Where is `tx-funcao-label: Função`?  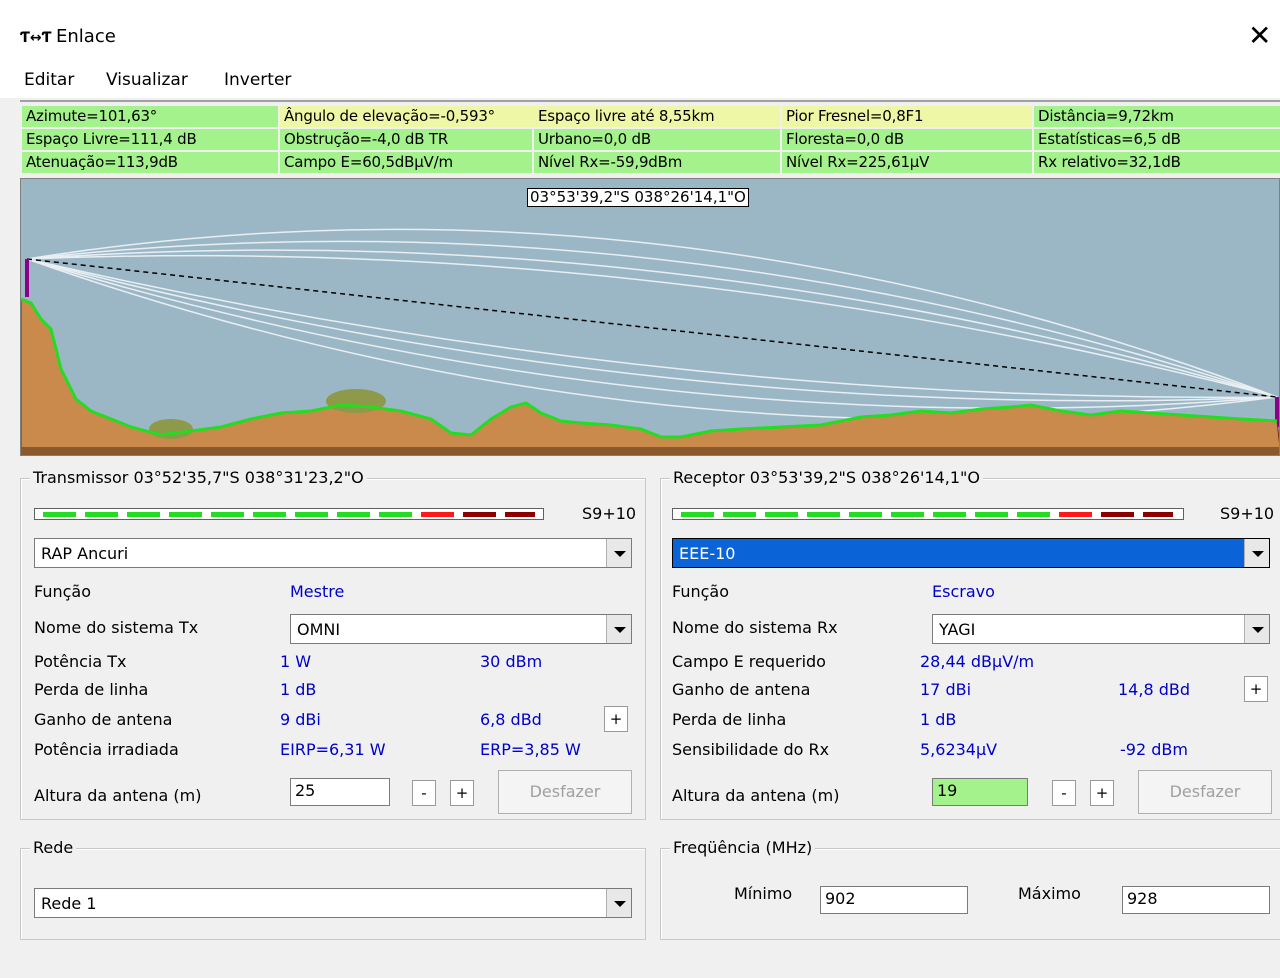
tx-funcao-label: Função is located at coordinates (62, 591).